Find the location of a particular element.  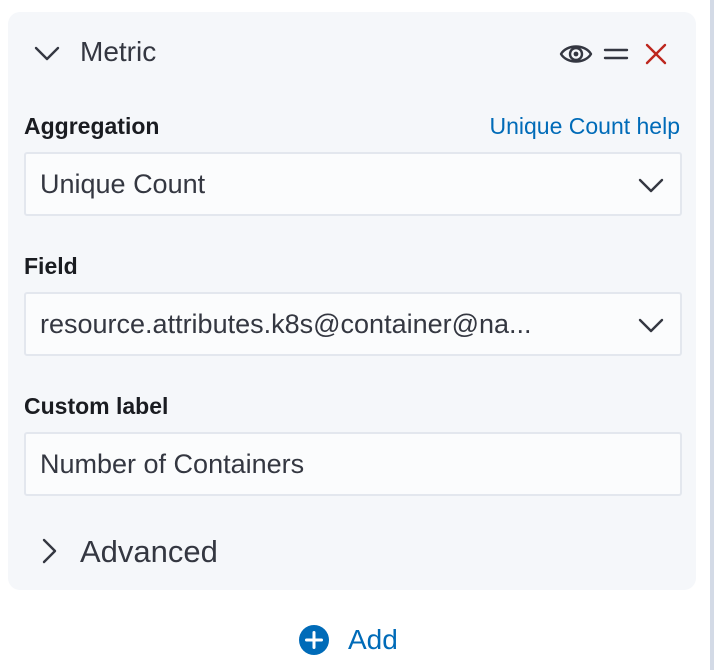

drag-handle-icon is located at coordinates (616, 54).